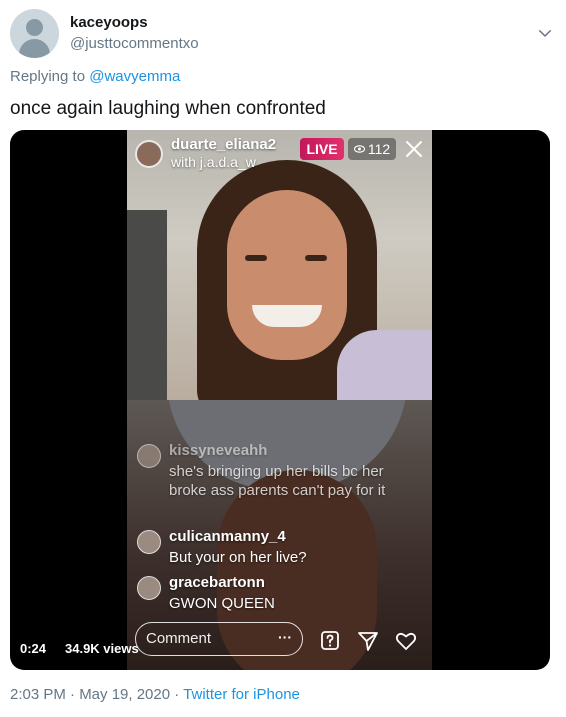  I want to click on tweet-text: once again laughing when confronted, so click(168, 108).